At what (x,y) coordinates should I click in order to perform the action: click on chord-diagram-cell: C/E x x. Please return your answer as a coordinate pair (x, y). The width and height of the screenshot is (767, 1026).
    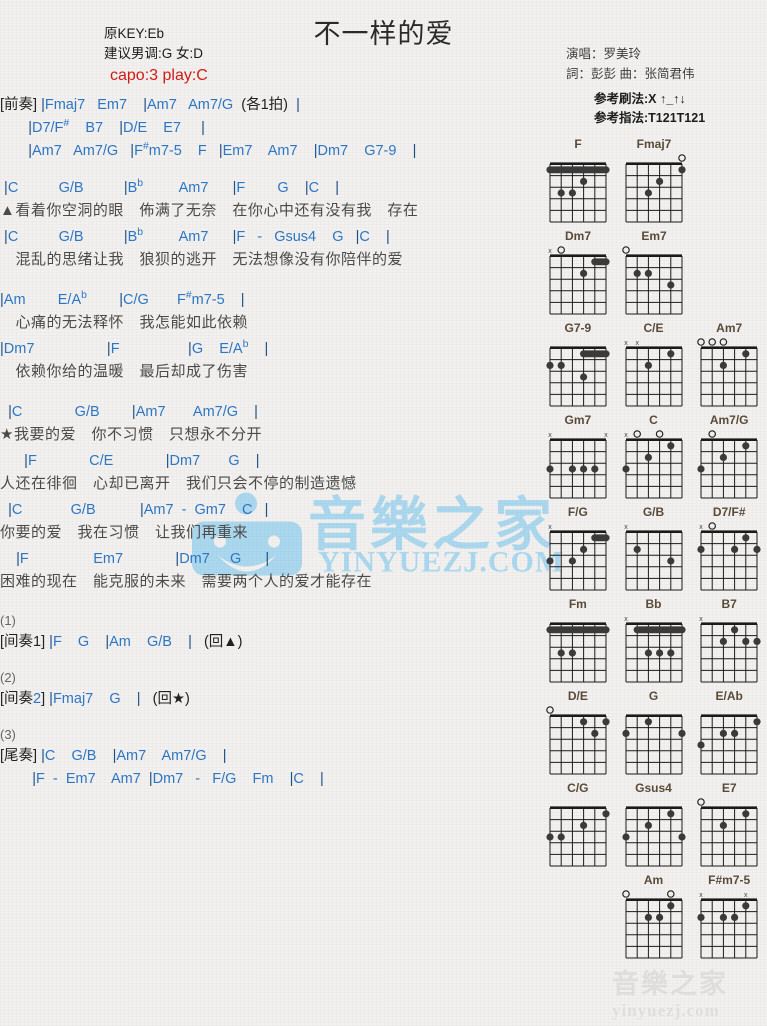
    Looking at the image, I should click on (654, 366).